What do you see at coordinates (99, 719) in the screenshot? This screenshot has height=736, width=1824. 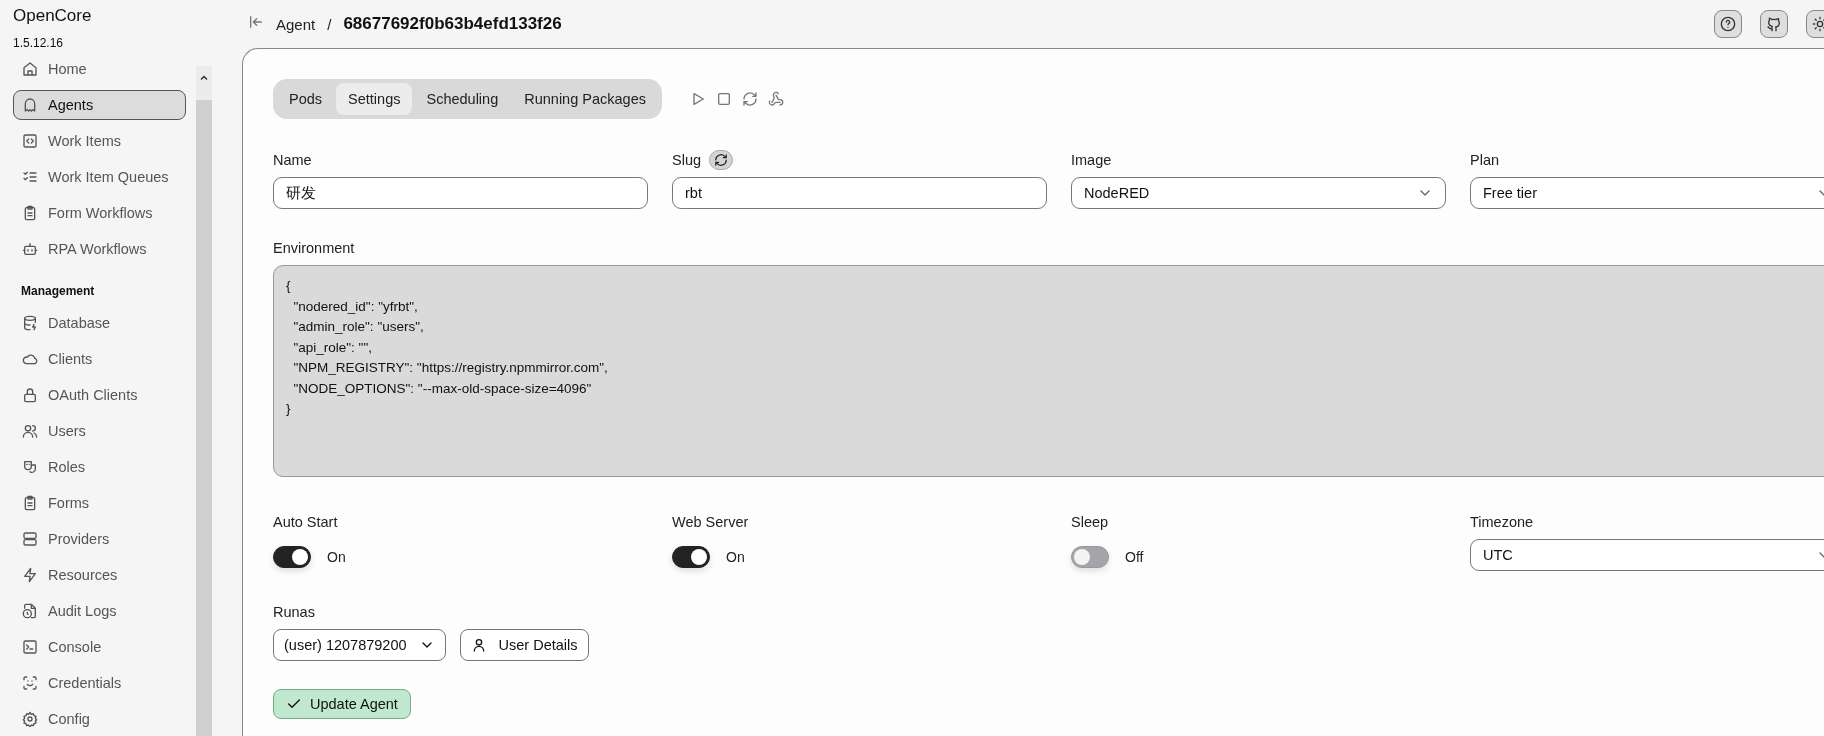 I see `sidebar-item: Config` at bounding box center [99, 719].